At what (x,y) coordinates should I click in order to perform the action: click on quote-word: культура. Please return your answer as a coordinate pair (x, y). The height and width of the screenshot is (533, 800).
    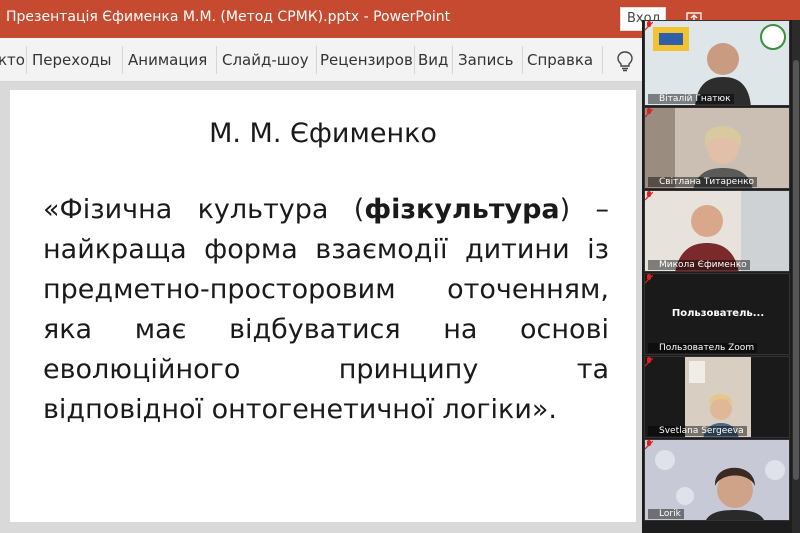
    Looking at the image, I should click on (263, 209).